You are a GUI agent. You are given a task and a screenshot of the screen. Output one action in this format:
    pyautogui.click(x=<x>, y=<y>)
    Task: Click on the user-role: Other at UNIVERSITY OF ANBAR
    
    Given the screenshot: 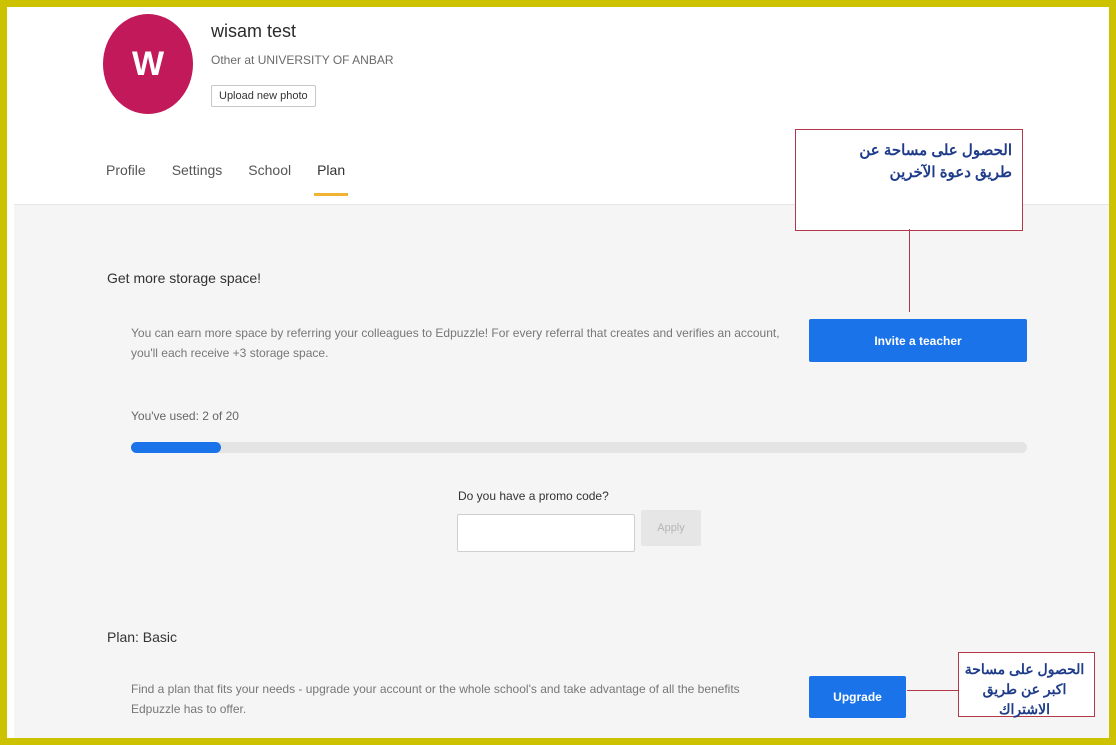 What is the action you would take?
    pyautogui.click(x=302, y=60)
    